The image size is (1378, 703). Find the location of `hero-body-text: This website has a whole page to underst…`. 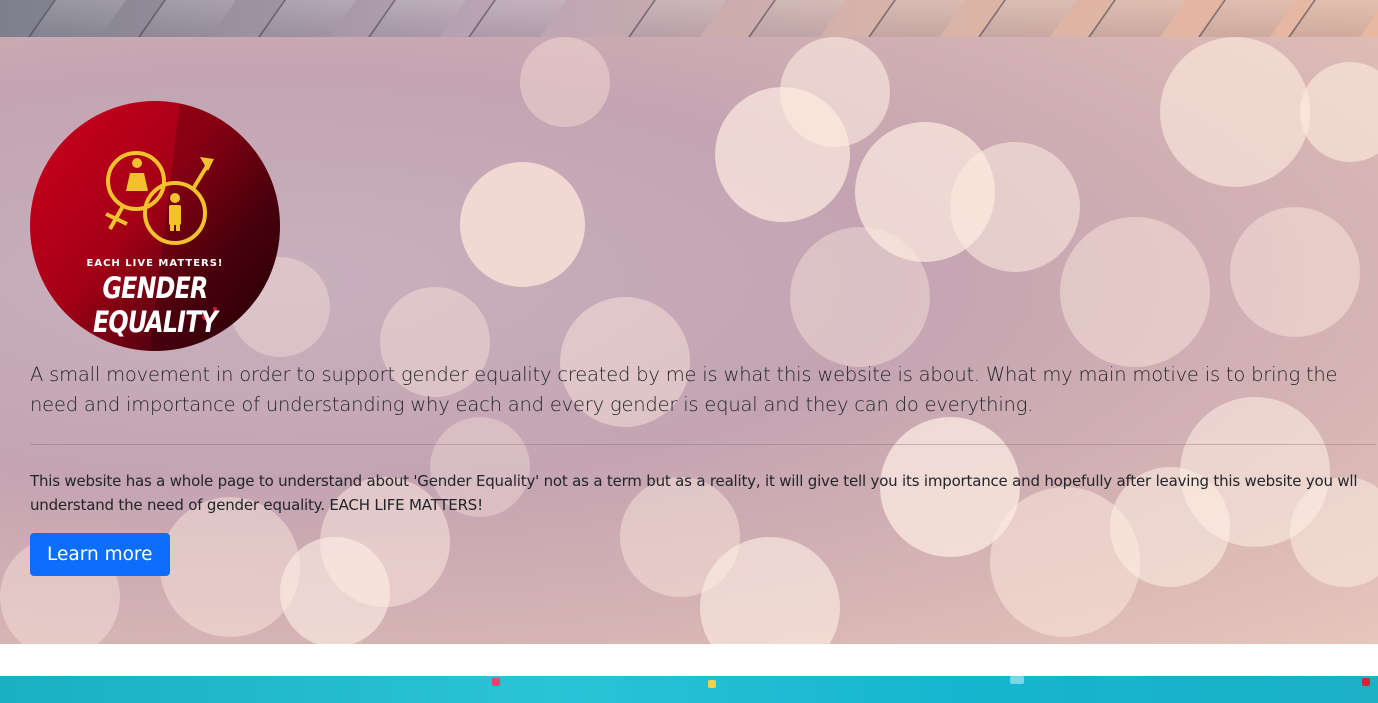

hero-body-text: This website has a whole page to underst… is located at coordinates (694, 493).